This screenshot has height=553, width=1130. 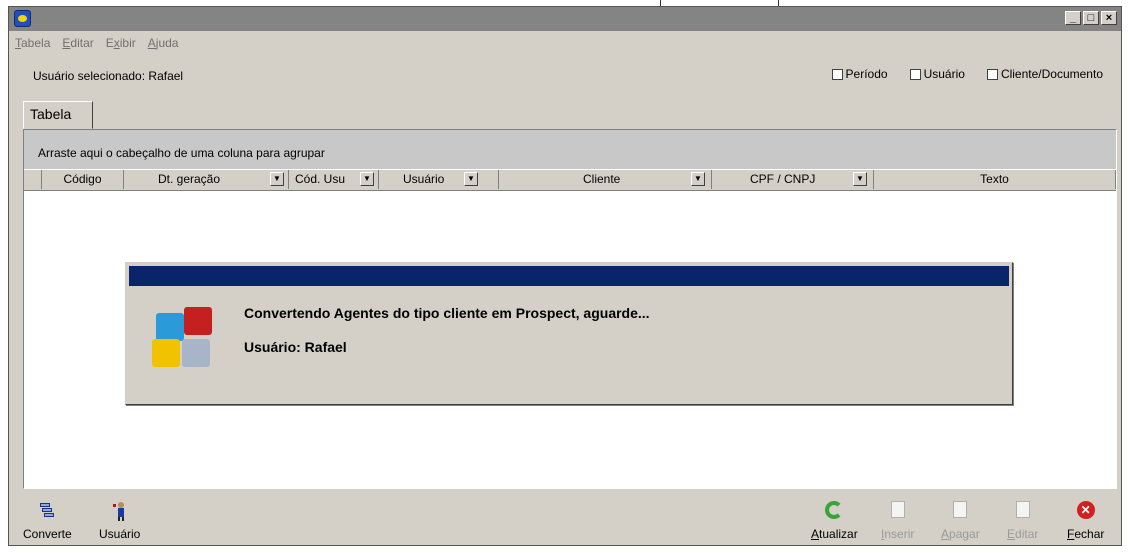 I want to click on column-header-cliente: Cliente ▼, so click(x=605, y=179).